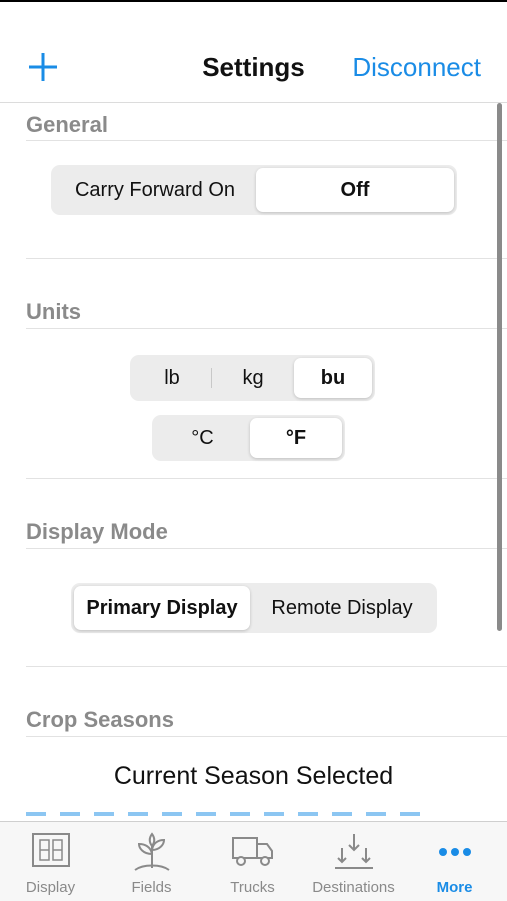 The image size is (507, 901). What do you see at coordinates (50, 887) in the screenshot?
I see `tab-display-label: Display` at bounding box center [50, 887].